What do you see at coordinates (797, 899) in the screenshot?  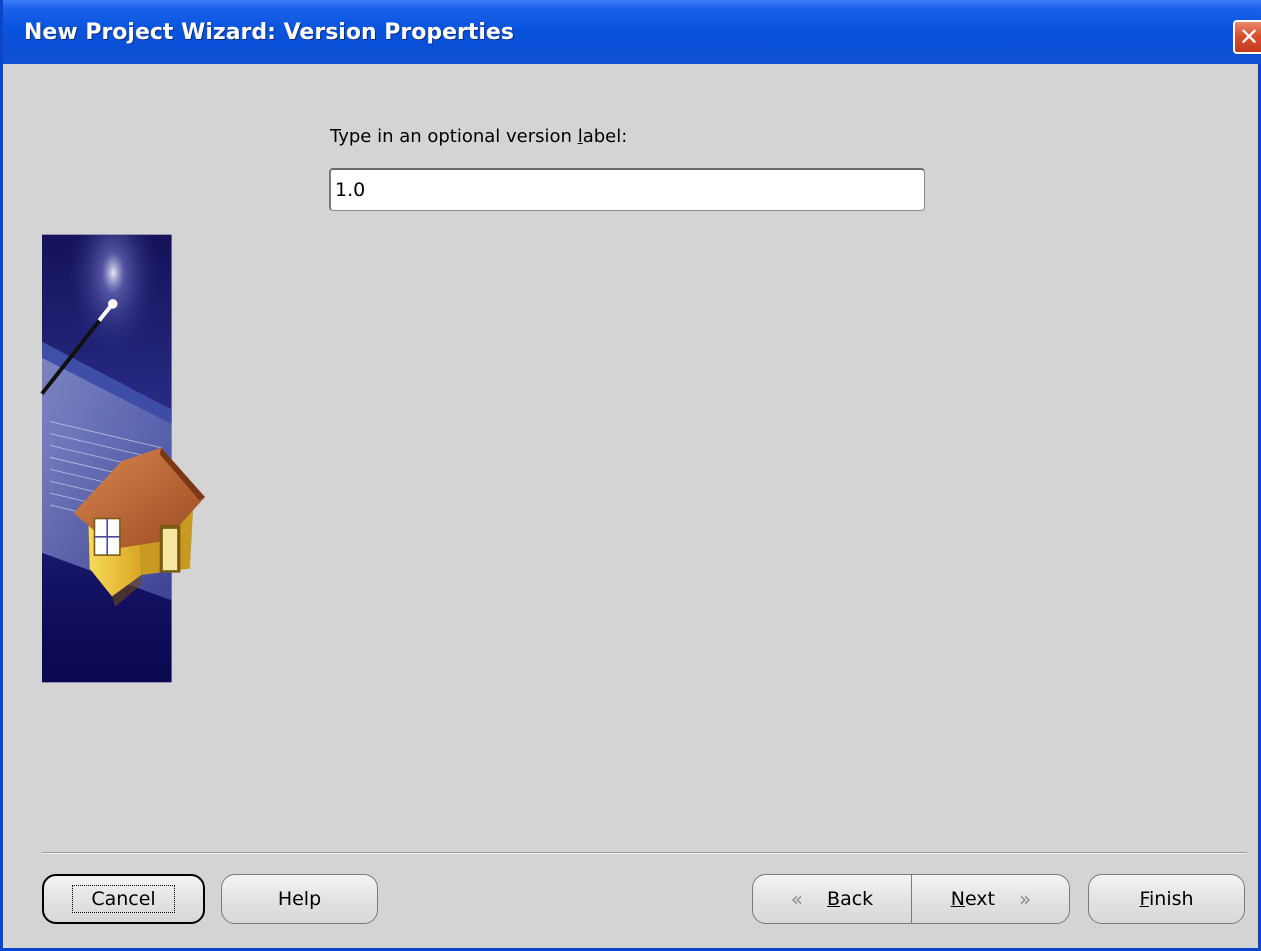 I see `back-arrow-icon: «` at bounding box center [797, 899].